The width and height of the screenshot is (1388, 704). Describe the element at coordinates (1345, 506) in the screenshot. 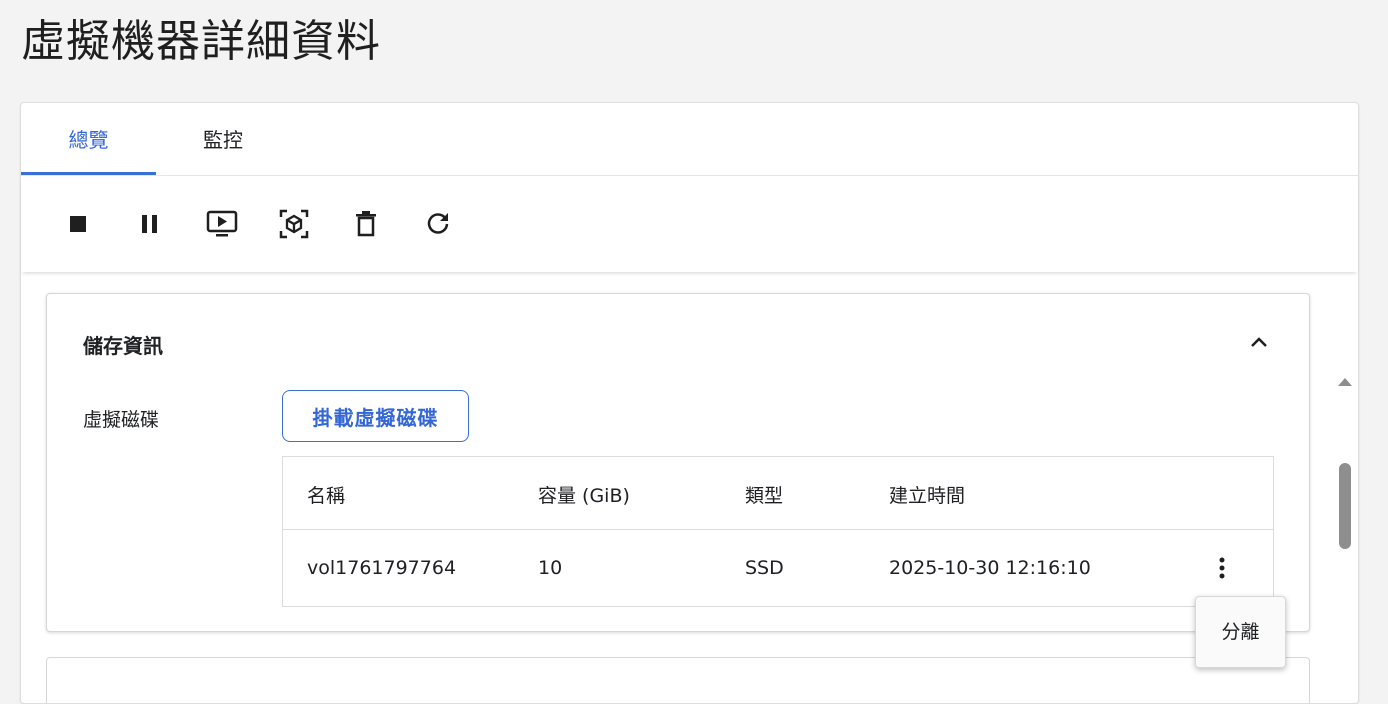

I see `scrollbar-thumb` at that location.